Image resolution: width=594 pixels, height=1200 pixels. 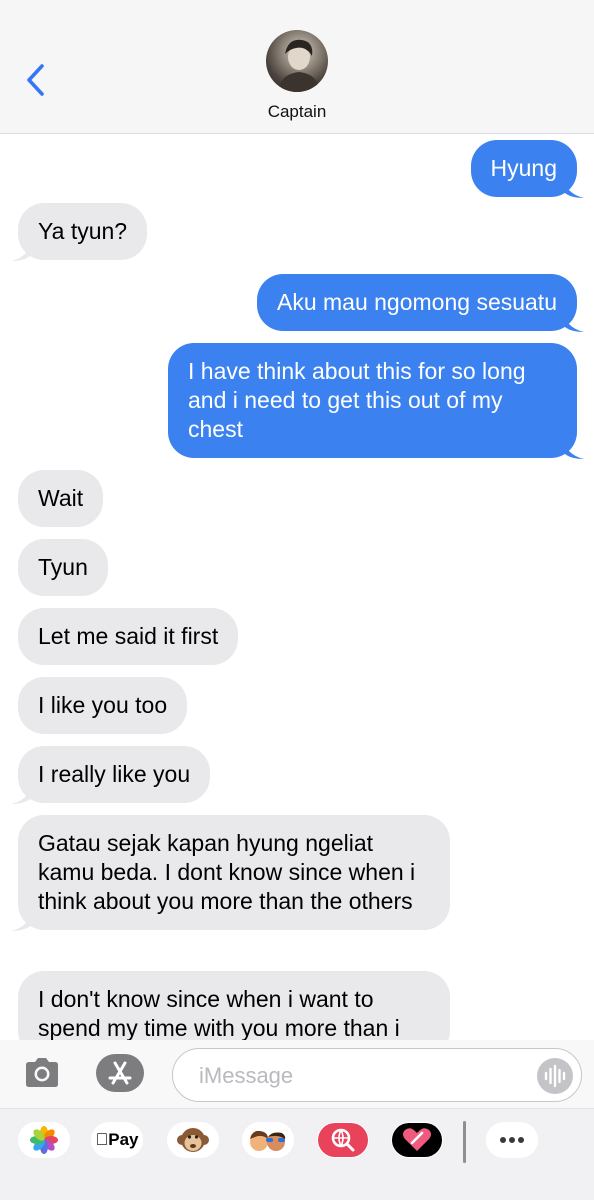 I want to click on memoji-stickers-icon, so click(x=268, y=1140).